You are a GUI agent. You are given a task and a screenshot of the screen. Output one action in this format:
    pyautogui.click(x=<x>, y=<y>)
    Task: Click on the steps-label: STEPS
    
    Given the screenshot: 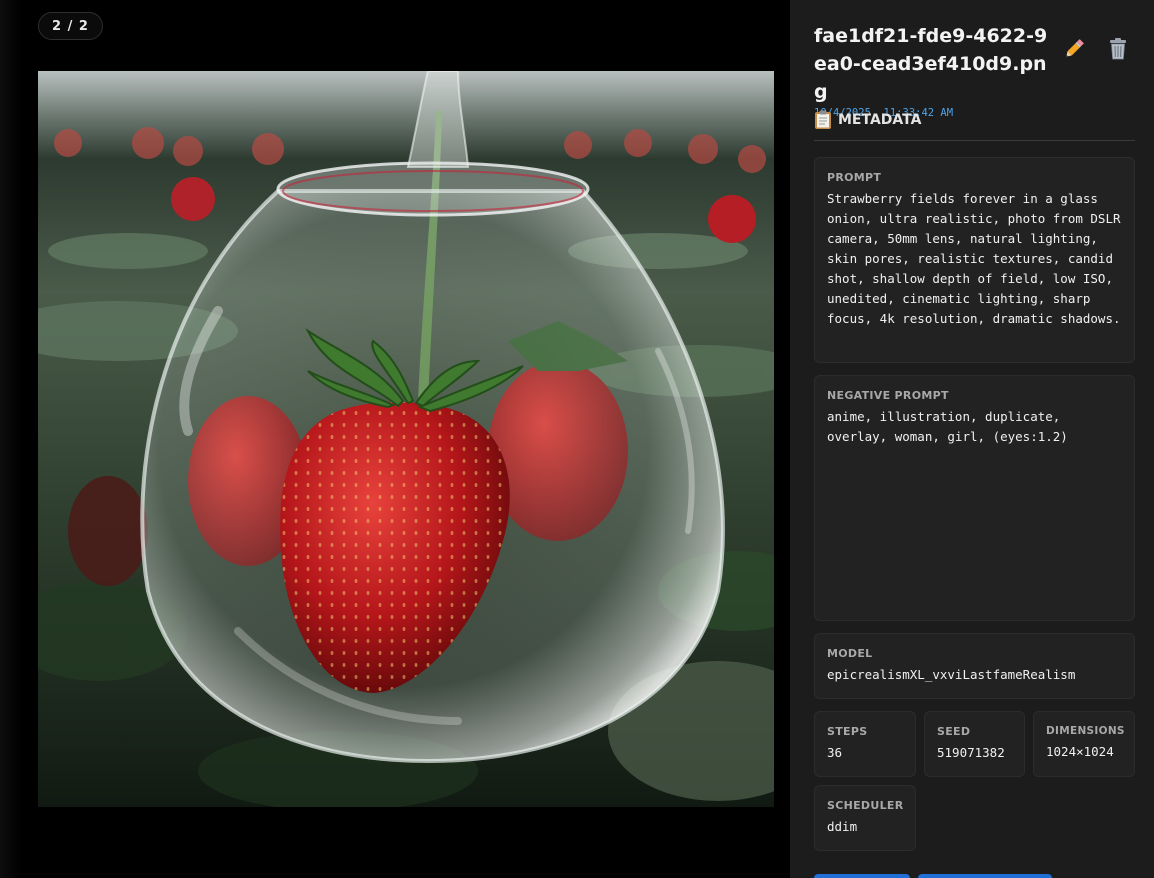 What is the action you would take?
    pyautogui.click(x=847, y=731)
    